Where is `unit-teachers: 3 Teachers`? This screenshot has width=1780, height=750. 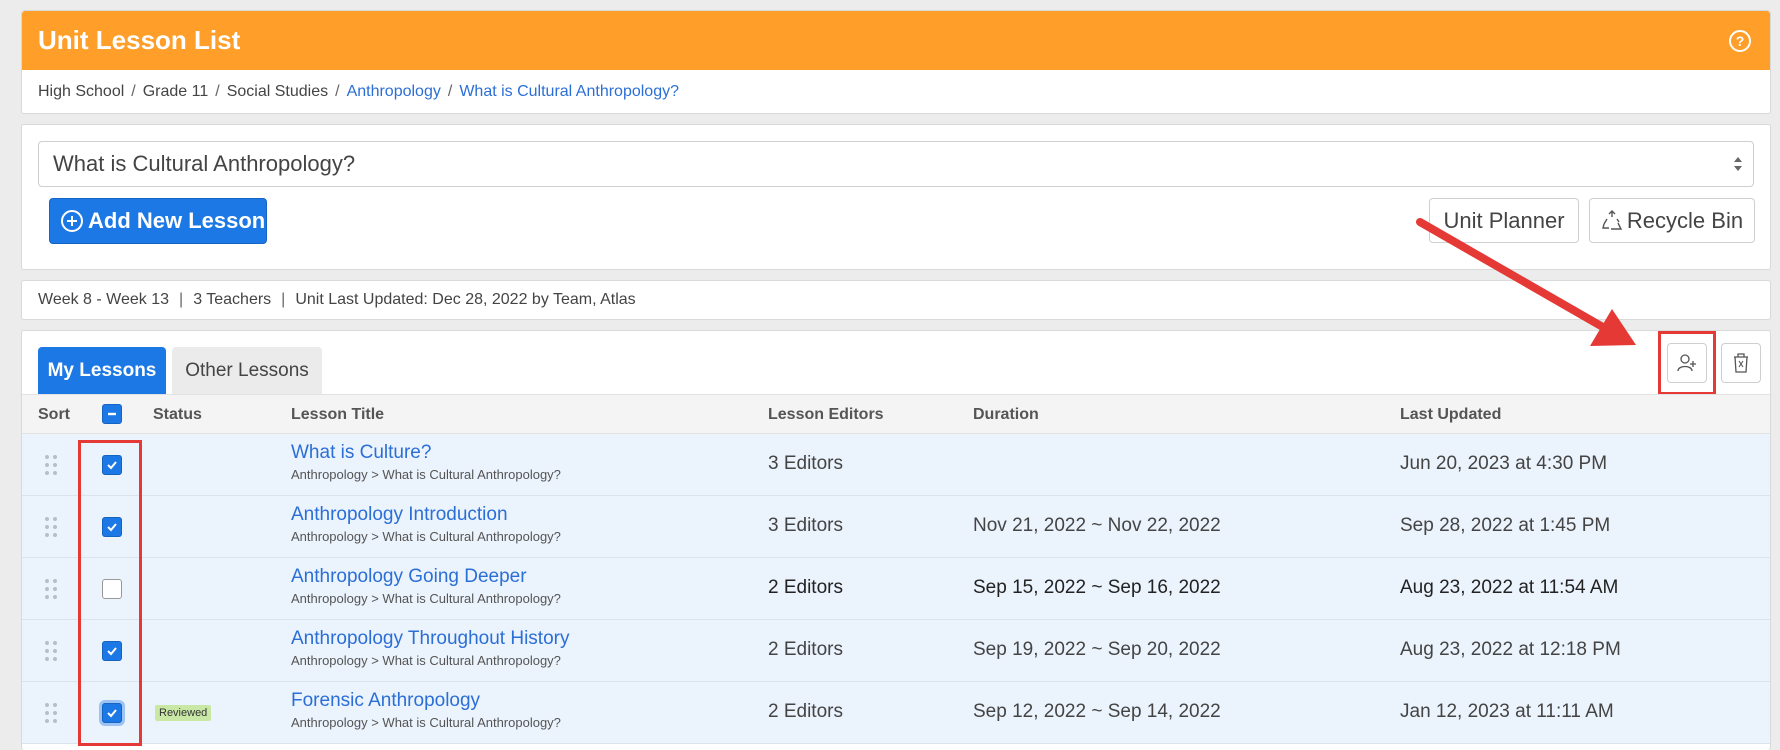
unit-teachers: 3 Teachers is located at coordinates (232, 299).